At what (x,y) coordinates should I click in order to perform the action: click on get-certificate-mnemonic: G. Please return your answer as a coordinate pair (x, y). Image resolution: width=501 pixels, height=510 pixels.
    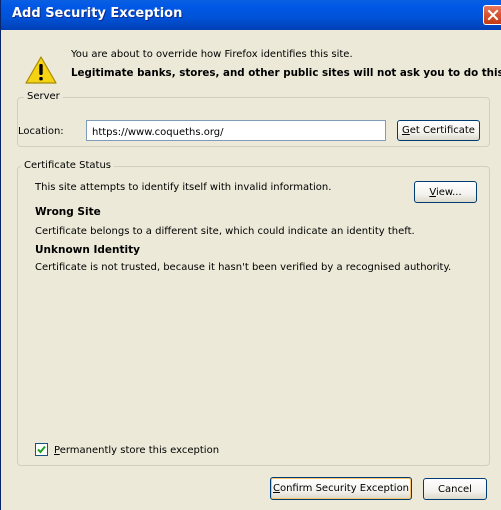
    Looking at the image, I should click on (406, 130).